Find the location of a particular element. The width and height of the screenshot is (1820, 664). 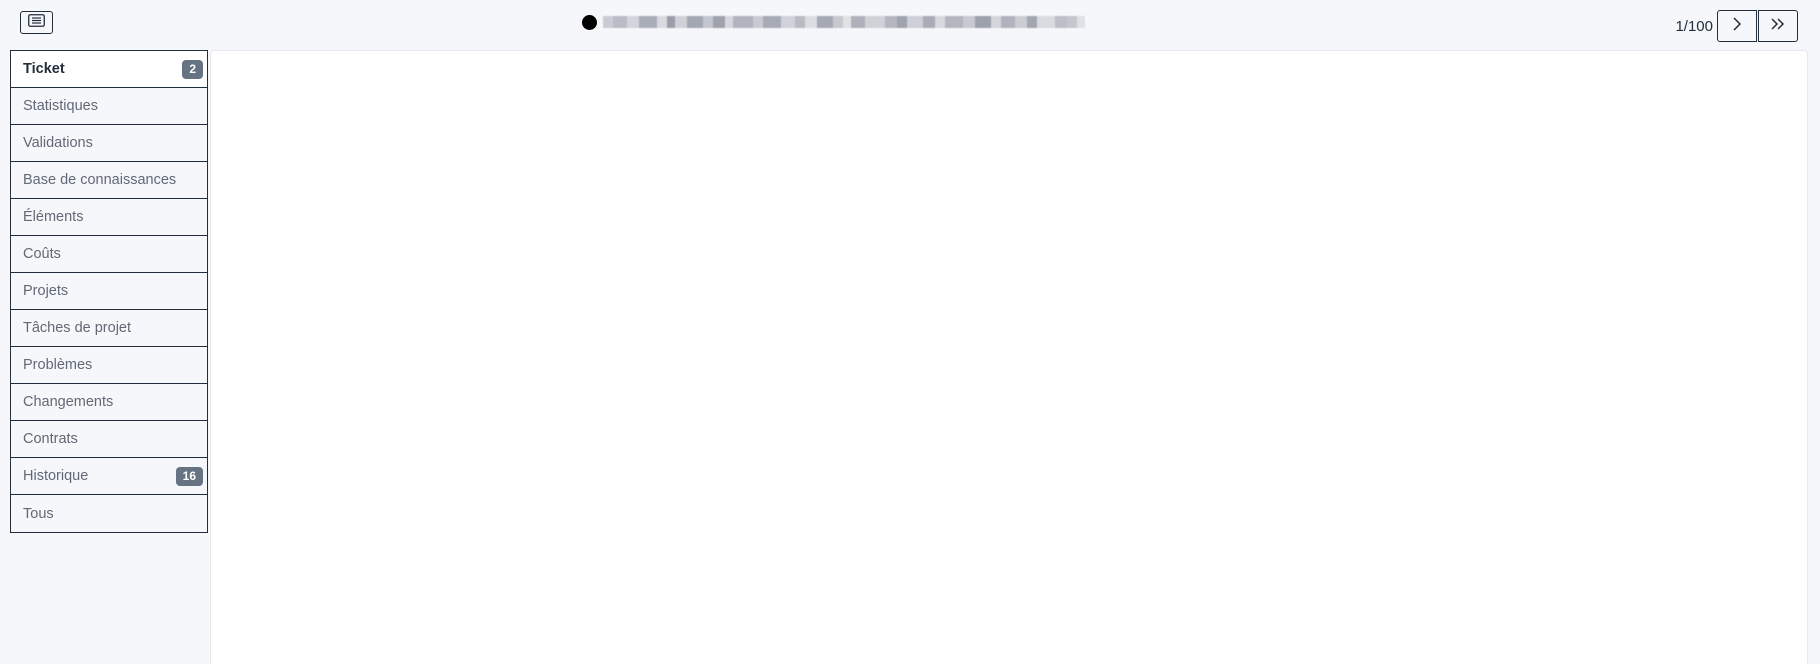

chevron-right-icon is located at coordinates (1737, 26).